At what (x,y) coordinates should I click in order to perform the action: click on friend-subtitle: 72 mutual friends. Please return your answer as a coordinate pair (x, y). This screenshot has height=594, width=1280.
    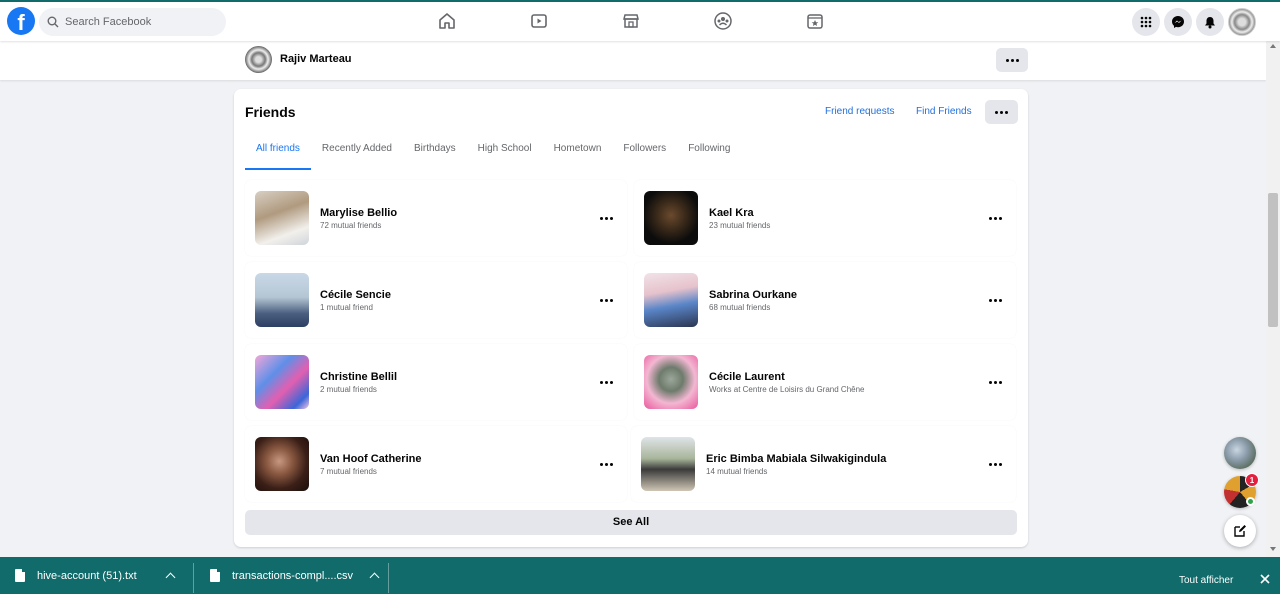
    Looking at the image, I should click on (351, 225).